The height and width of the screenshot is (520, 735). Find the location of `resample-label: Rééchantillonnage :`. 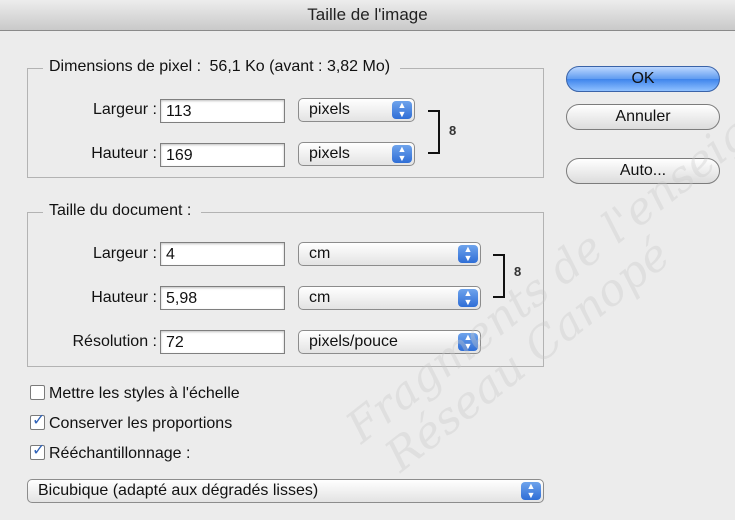

resample-label: Rééchantillonnage : is located at coordinates (120, 453).